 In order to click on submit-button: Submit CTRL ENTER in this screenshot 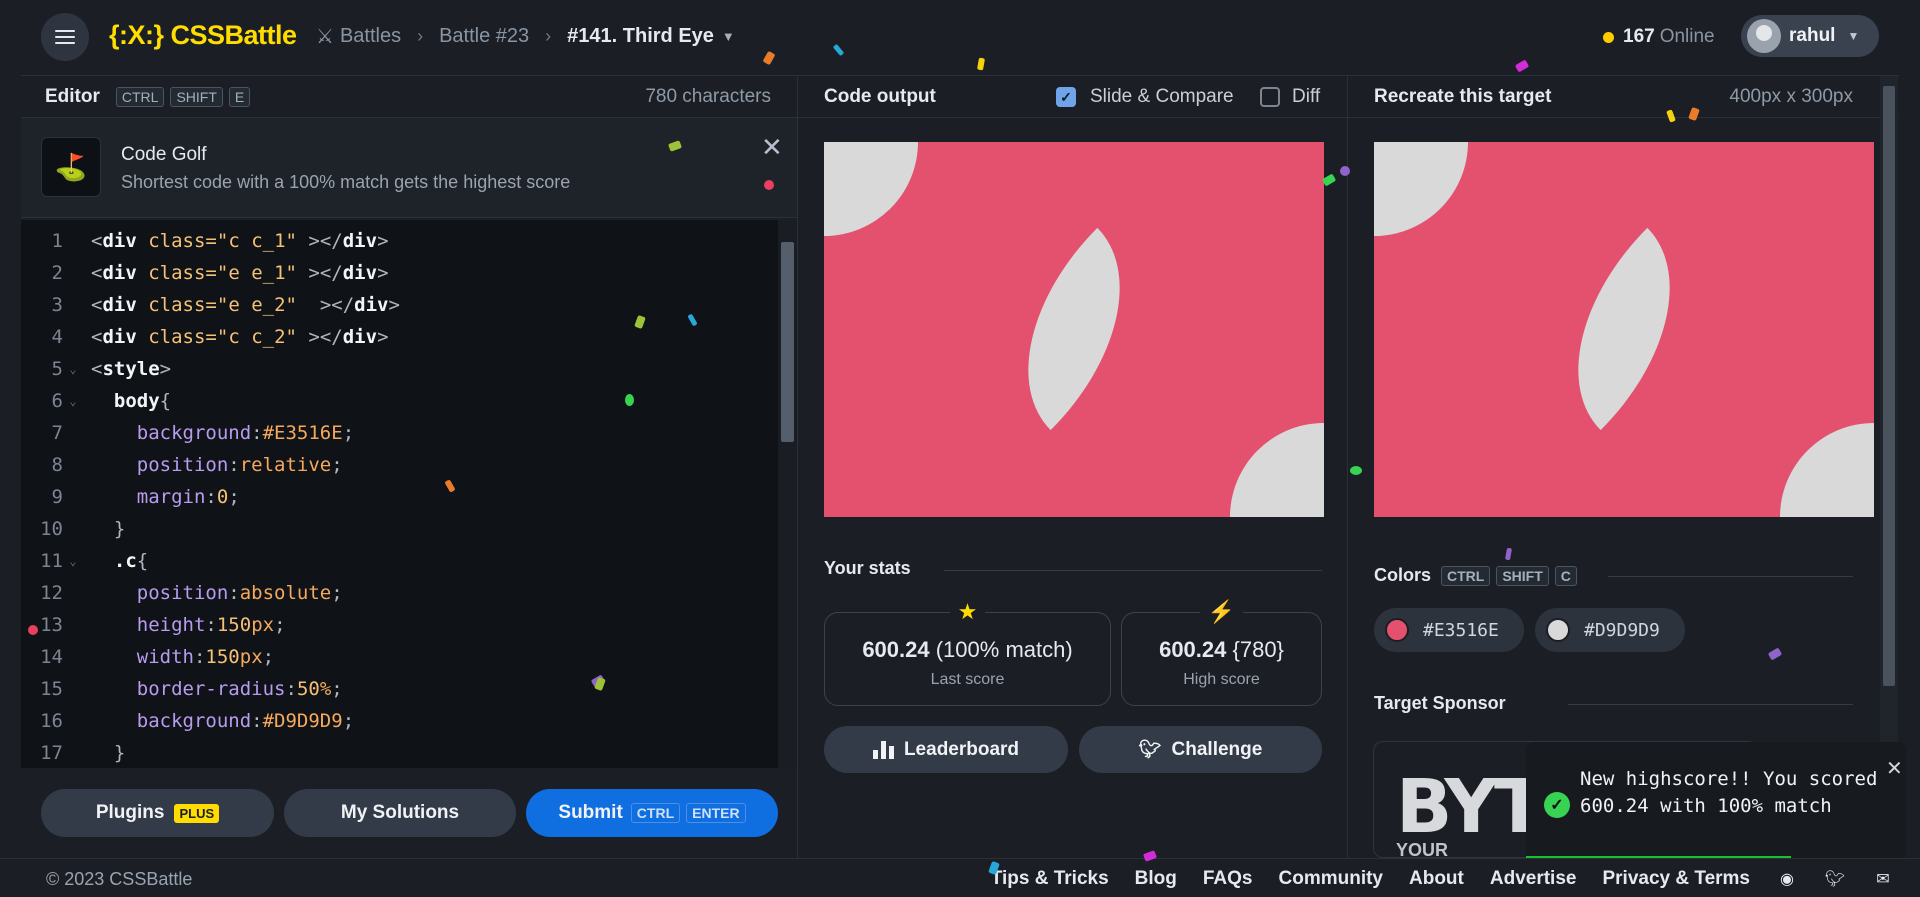, I will do `click(652, 813)`.